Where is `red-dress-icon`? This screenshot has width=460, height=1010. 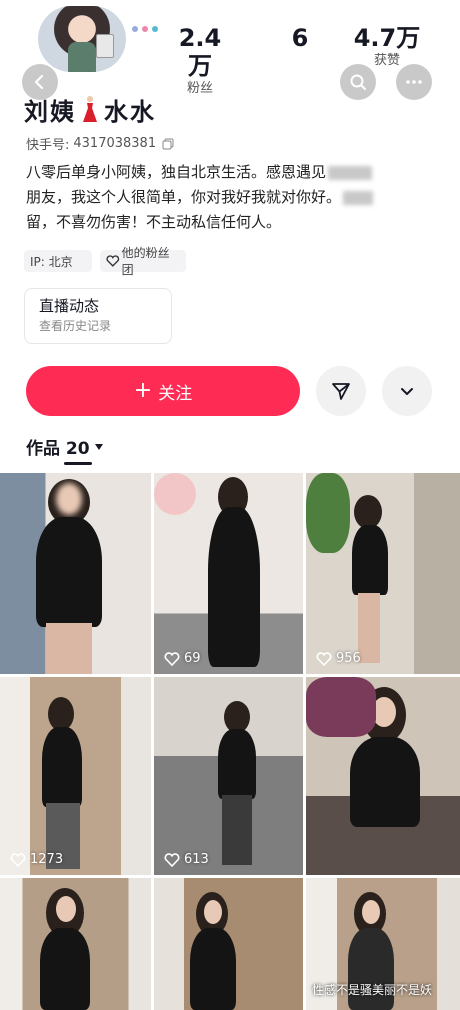
red-dress-icon is located at coordinates (90, 109).